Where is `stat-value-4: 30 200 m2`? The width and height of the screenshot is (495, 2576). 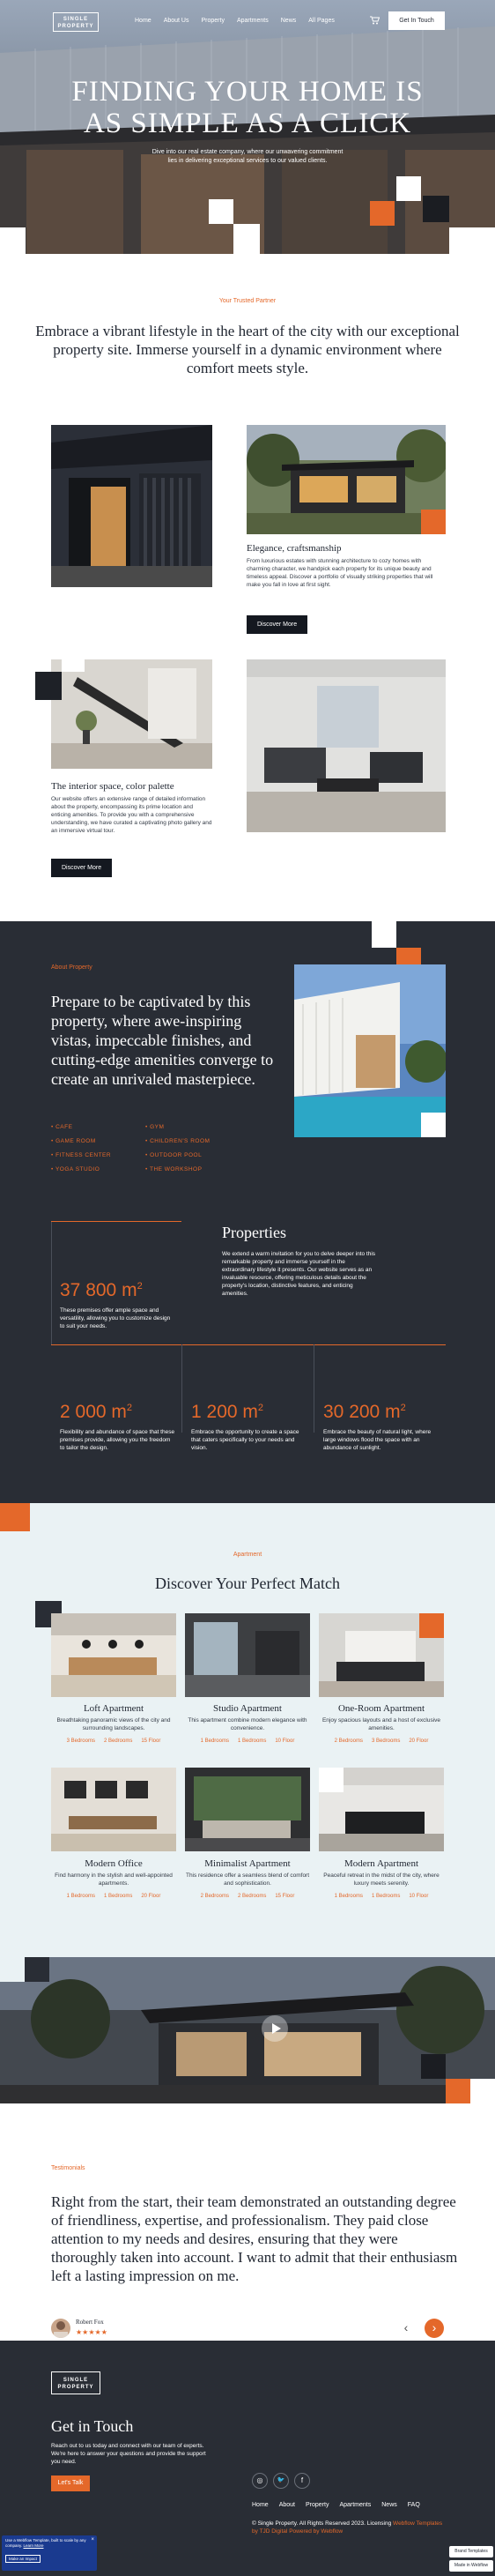
stat-value-4: 30 200 m2 is located at coordinates (364, 1412).